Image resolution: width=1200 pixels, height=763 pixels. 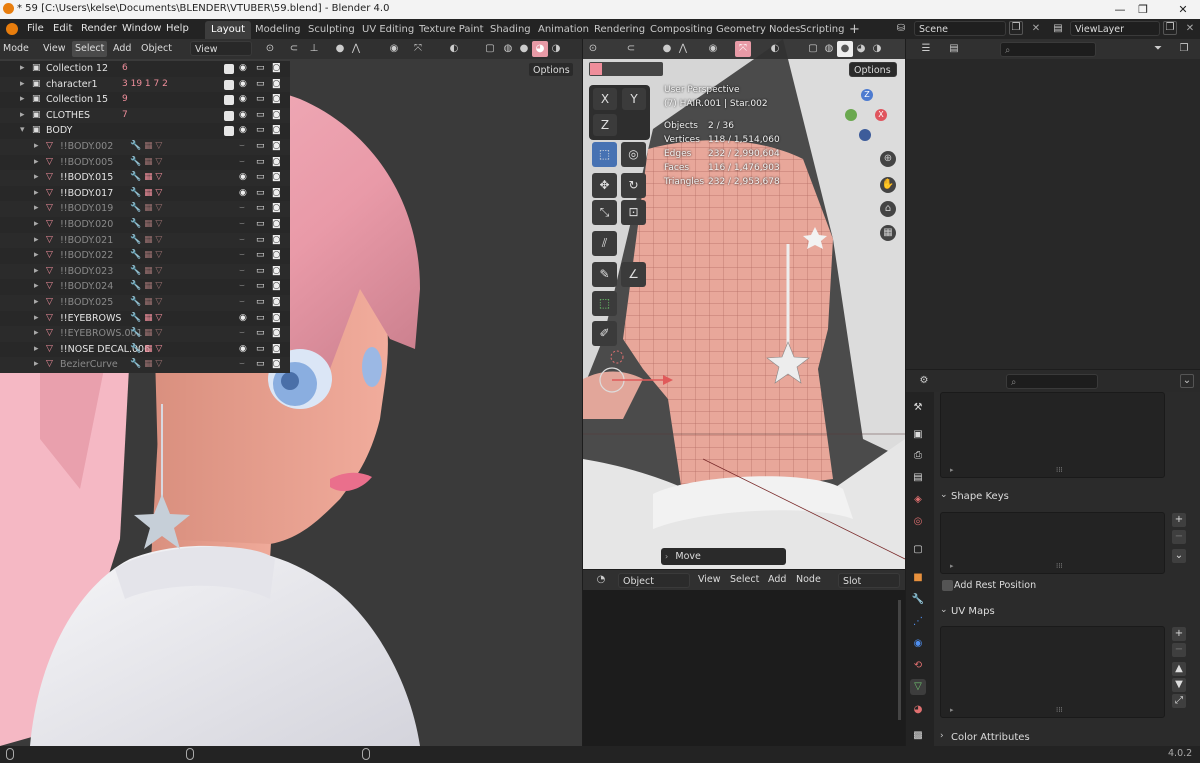 What do you see at coordinates (918, 600) in the screenshot?
I see `modifier-tab-icon: 🔧` at bounding box center [918, 600].